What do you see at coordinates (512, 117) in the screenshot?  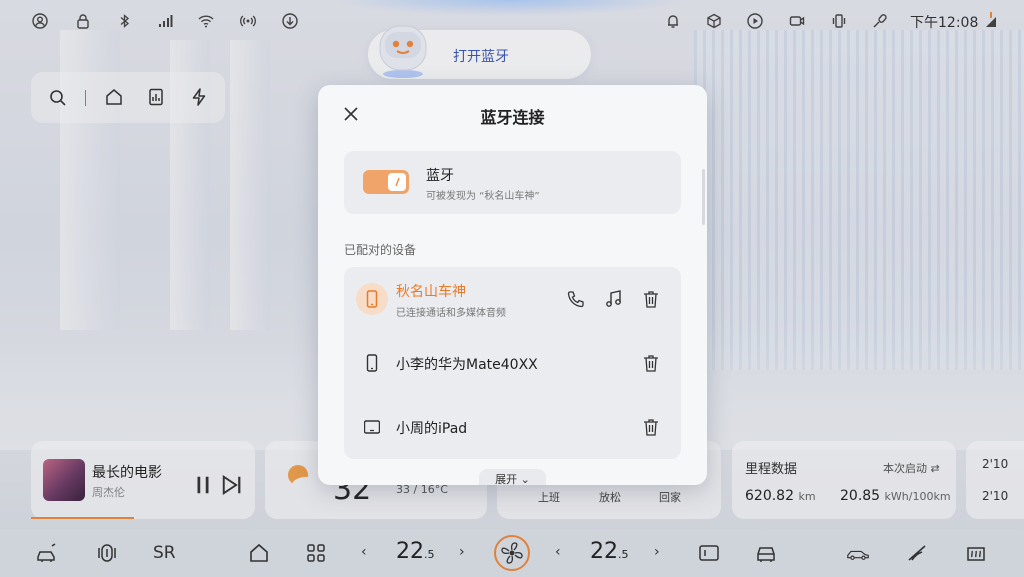 I see `dialog-title: 蓝牙连接` at bounding box center [512, 117].